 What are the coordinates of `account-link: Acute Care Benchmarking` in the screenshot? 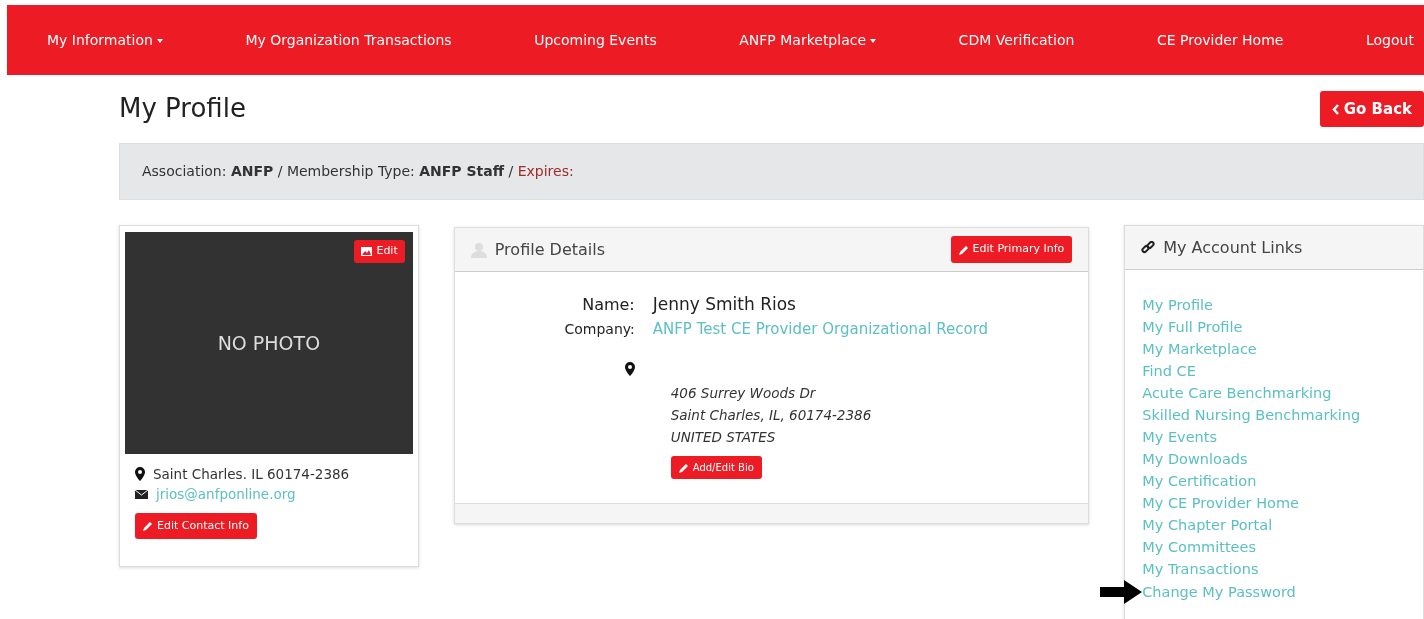 It's located at (1274, 393).